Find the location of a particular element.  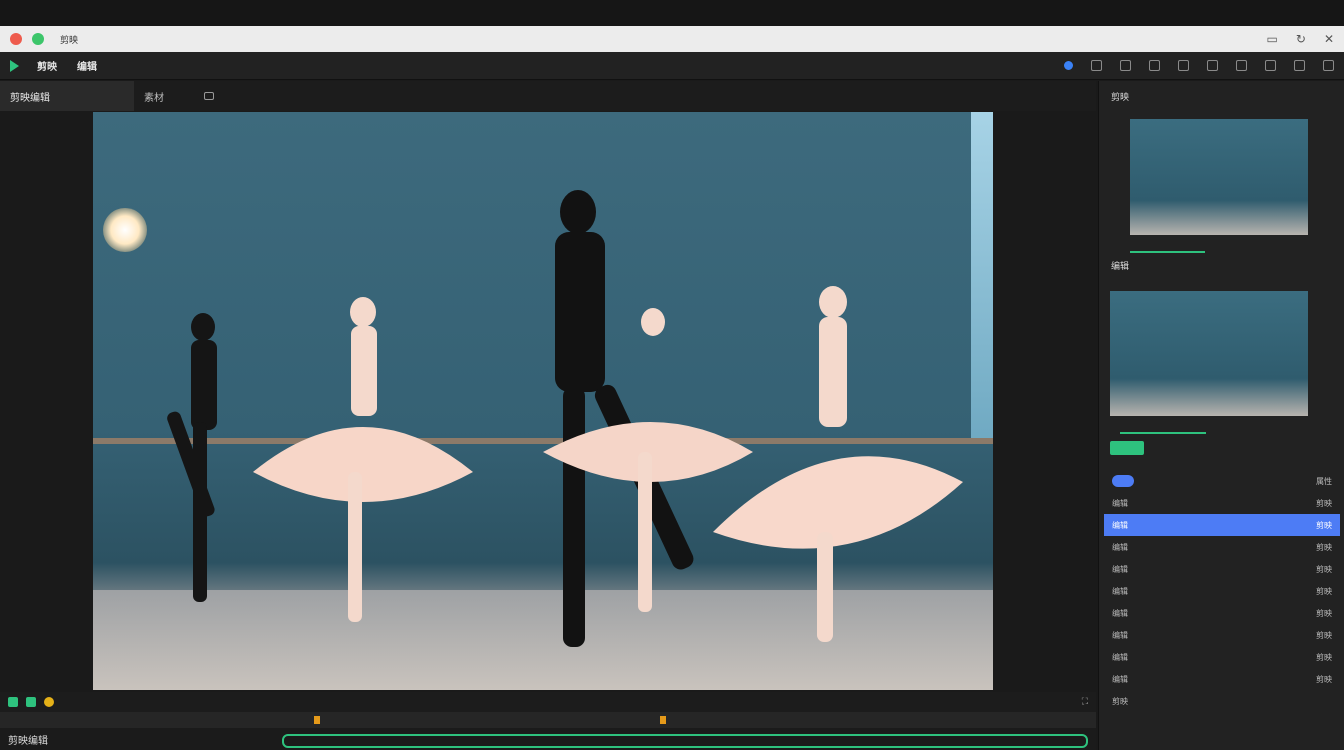

camera-icon is located at coordinates (209, 96).